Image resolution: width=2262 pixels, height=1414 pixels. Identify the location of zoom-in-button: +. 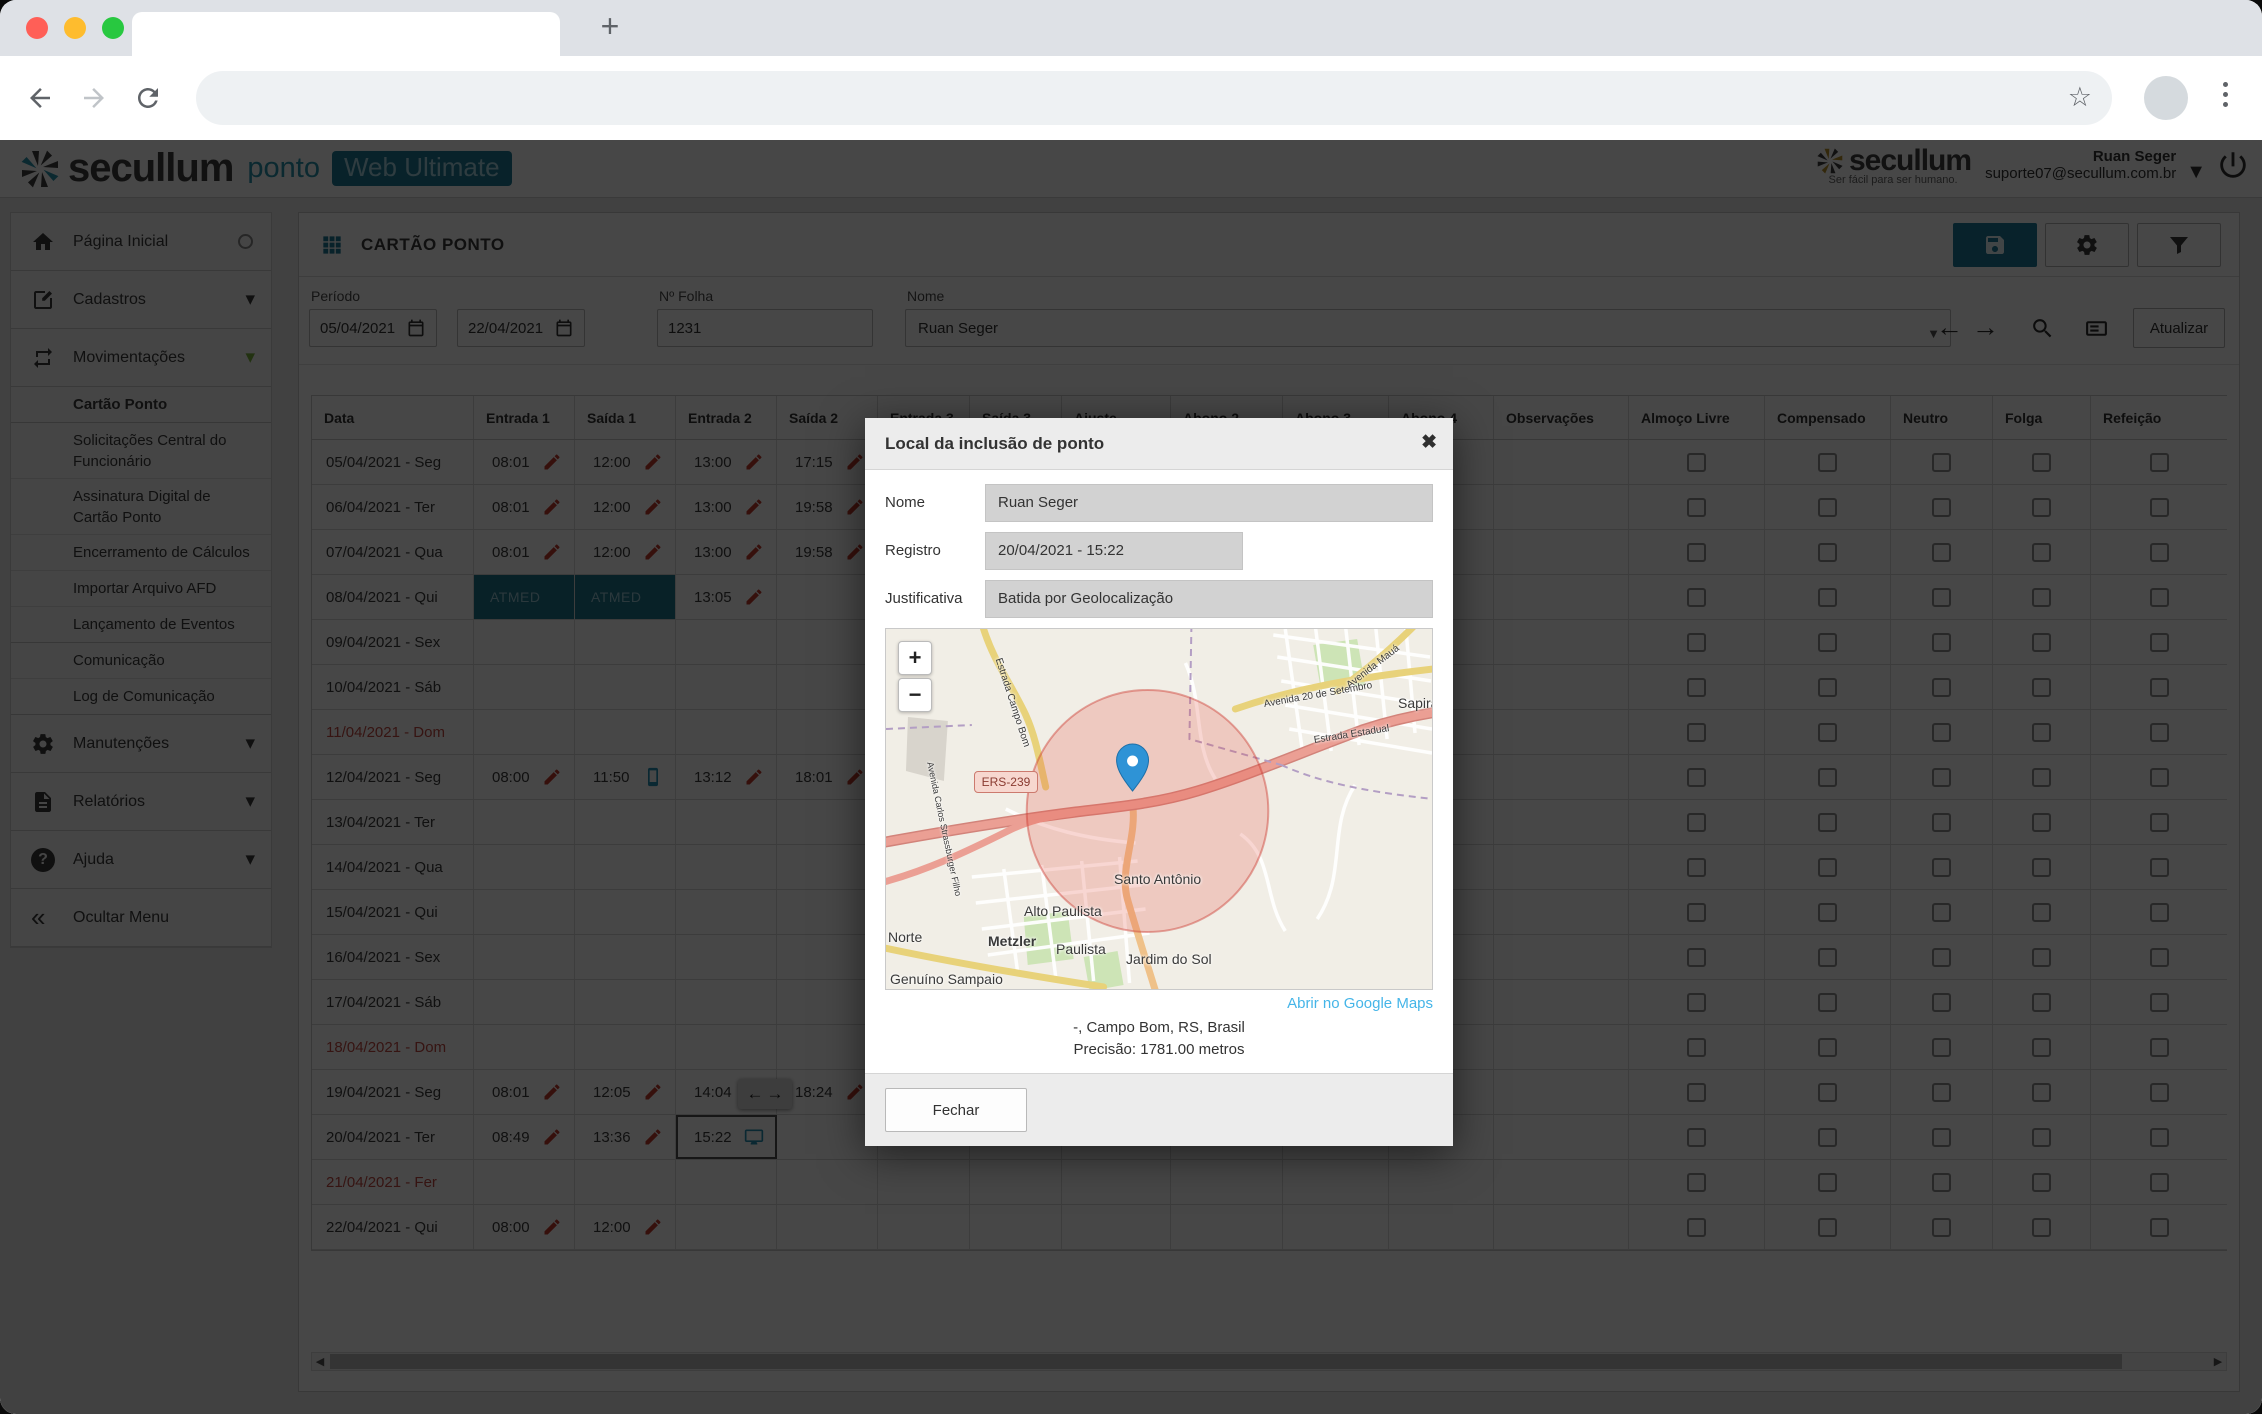
(915, 658).